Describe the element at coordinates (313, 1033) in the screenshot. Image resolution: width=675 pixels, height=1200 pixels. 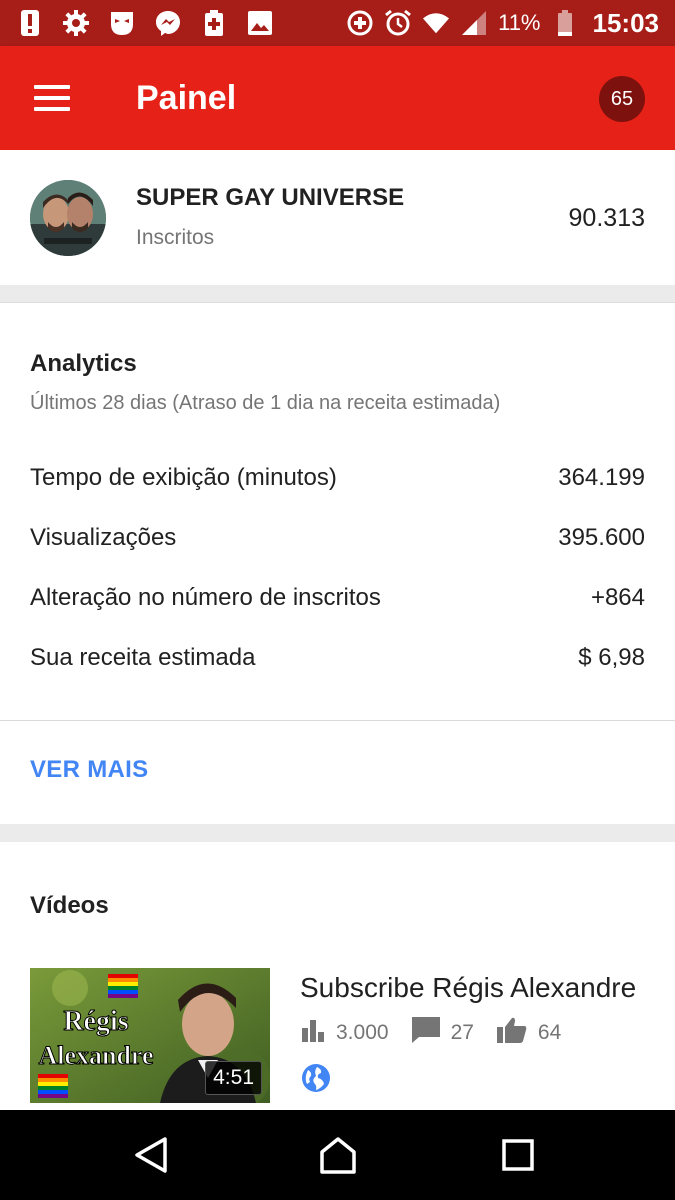
I see `bar-chart-icon` at that location.